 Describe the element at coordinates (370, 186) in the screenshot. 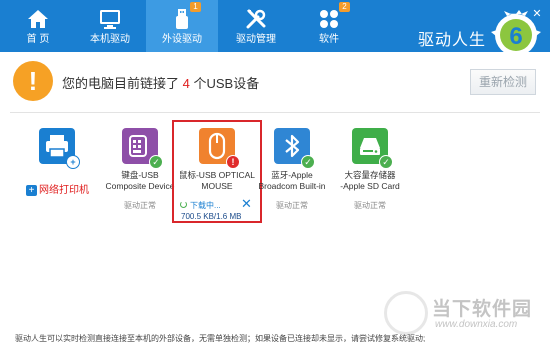

I see `device-name-line2: -Apple SD Card` at that location.